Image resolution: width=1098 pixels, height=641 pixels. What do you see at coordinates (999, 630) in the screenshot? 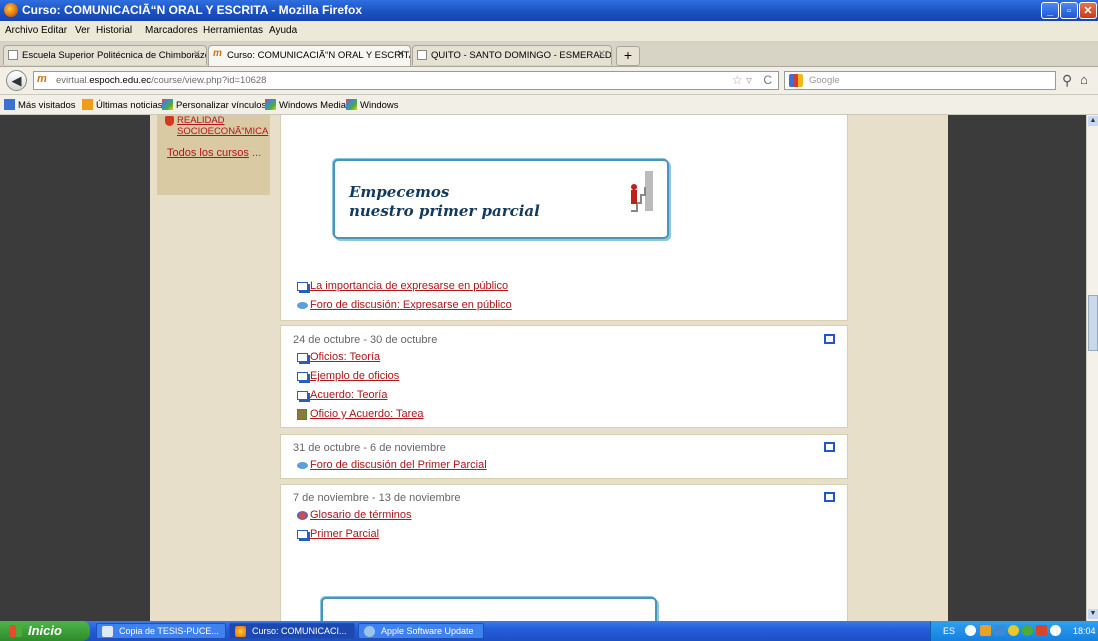
I see `tray-network-icon` at bounding box center [999, 630].